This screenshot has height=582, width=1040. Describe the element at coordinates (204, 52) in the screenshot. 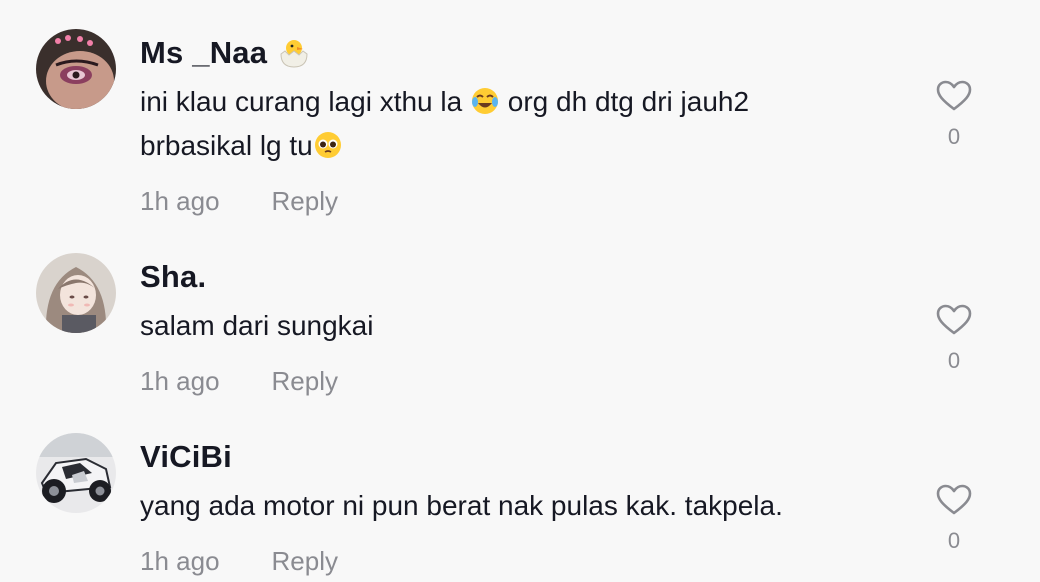

I see `username-text: Ms _Naa` at that location.